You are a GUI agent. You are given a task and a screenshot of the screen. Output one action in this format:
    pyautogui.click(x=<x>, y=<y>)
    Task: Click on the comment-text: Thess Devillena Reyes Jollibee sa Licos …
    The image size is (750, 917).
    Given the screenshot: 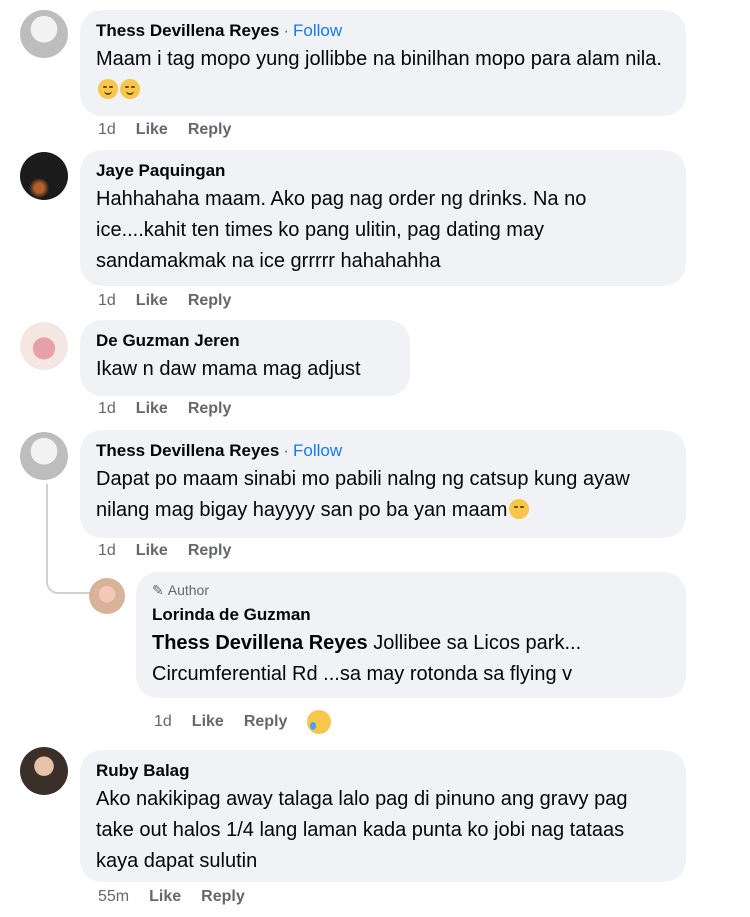 What is the action you would take?
    pyautogui.click(x=411, y=659)
    